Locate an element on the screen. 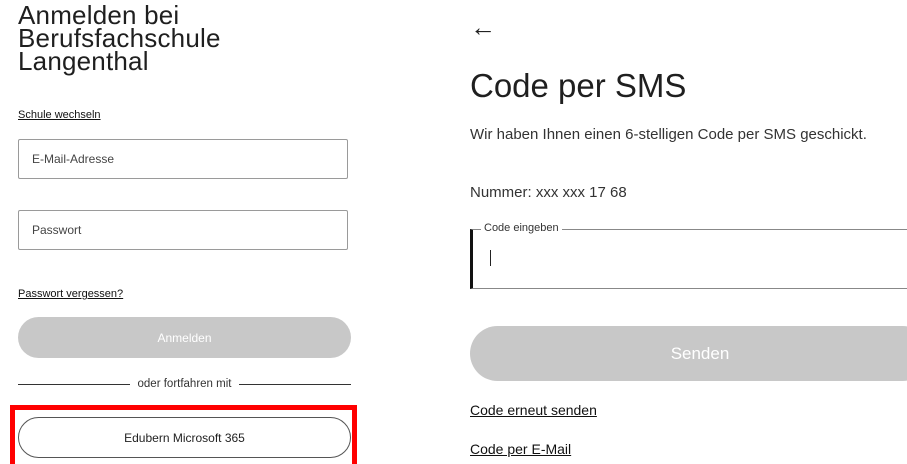  sms-title: Code per SMS is located at coordinates (578, 85).